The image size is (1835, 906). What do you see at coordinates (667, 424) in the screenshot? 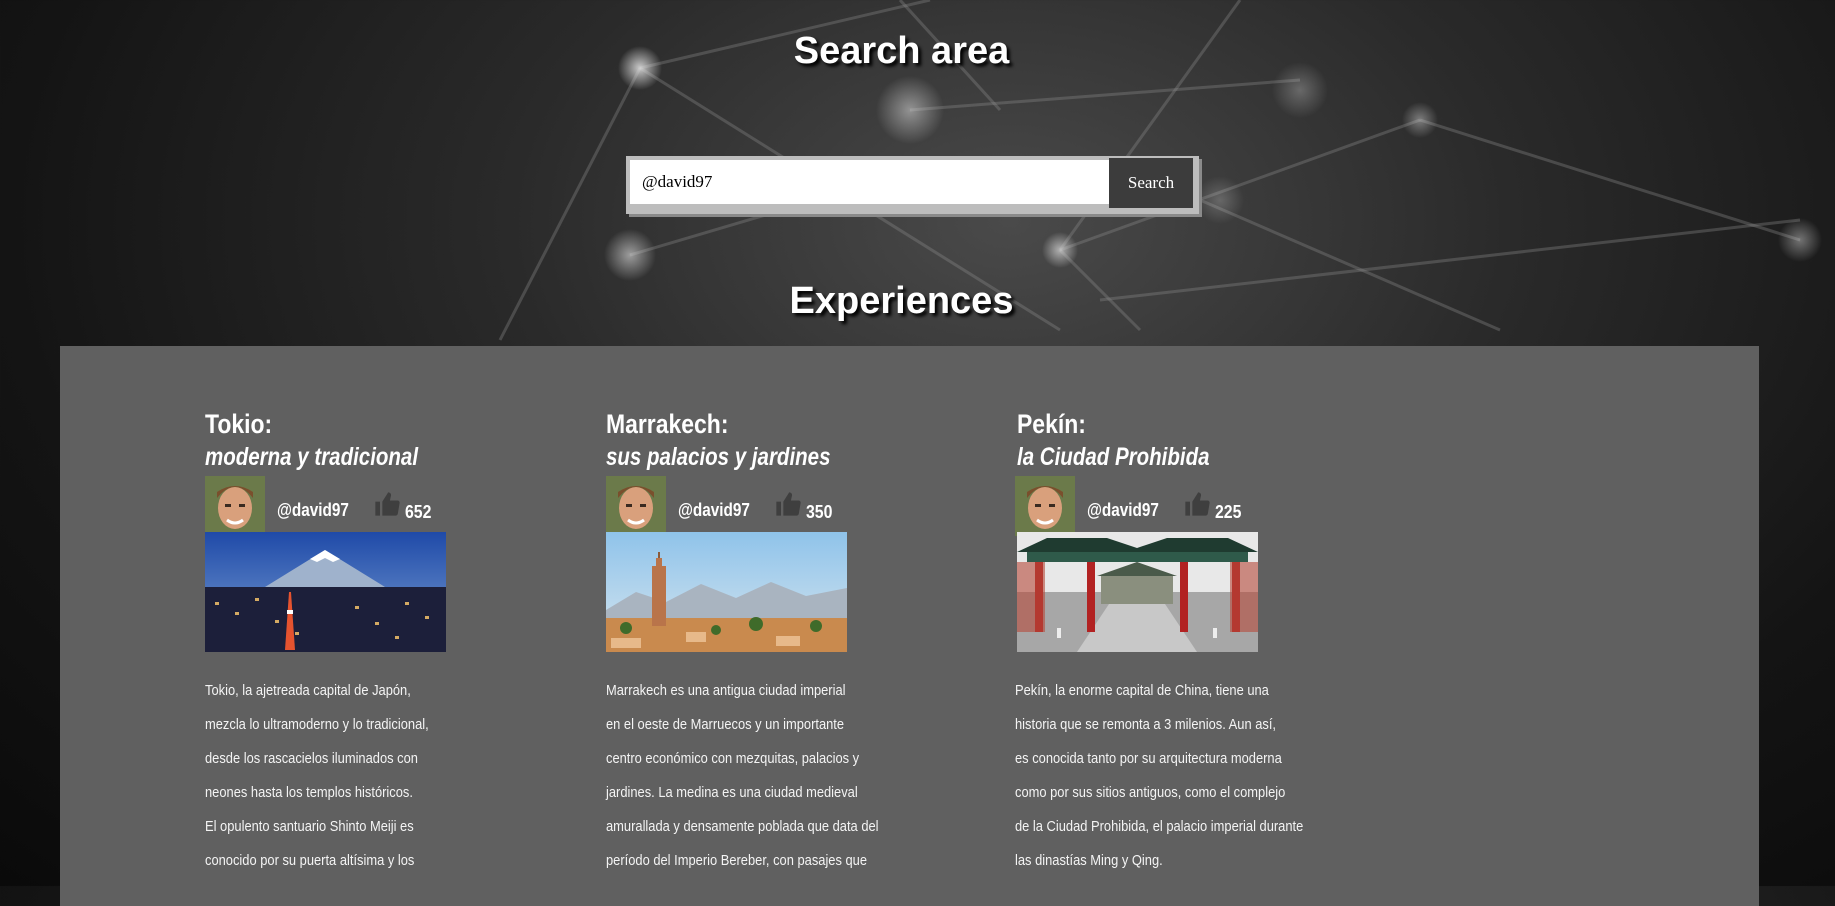
I see `card-title: Marrakech:` at bounding box center [667, 424].